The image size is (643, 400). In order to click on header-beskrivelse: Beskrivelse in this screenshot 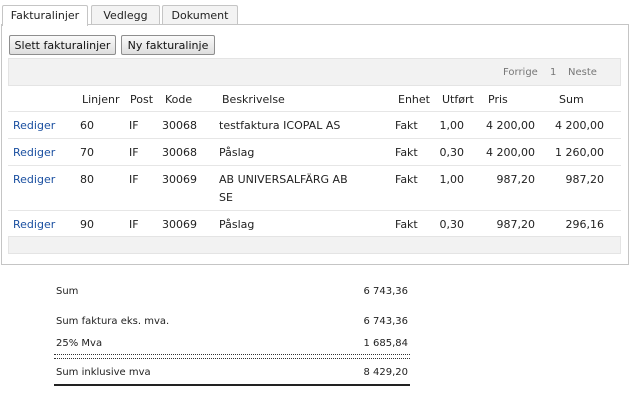, I will do `click(253, 99)`.